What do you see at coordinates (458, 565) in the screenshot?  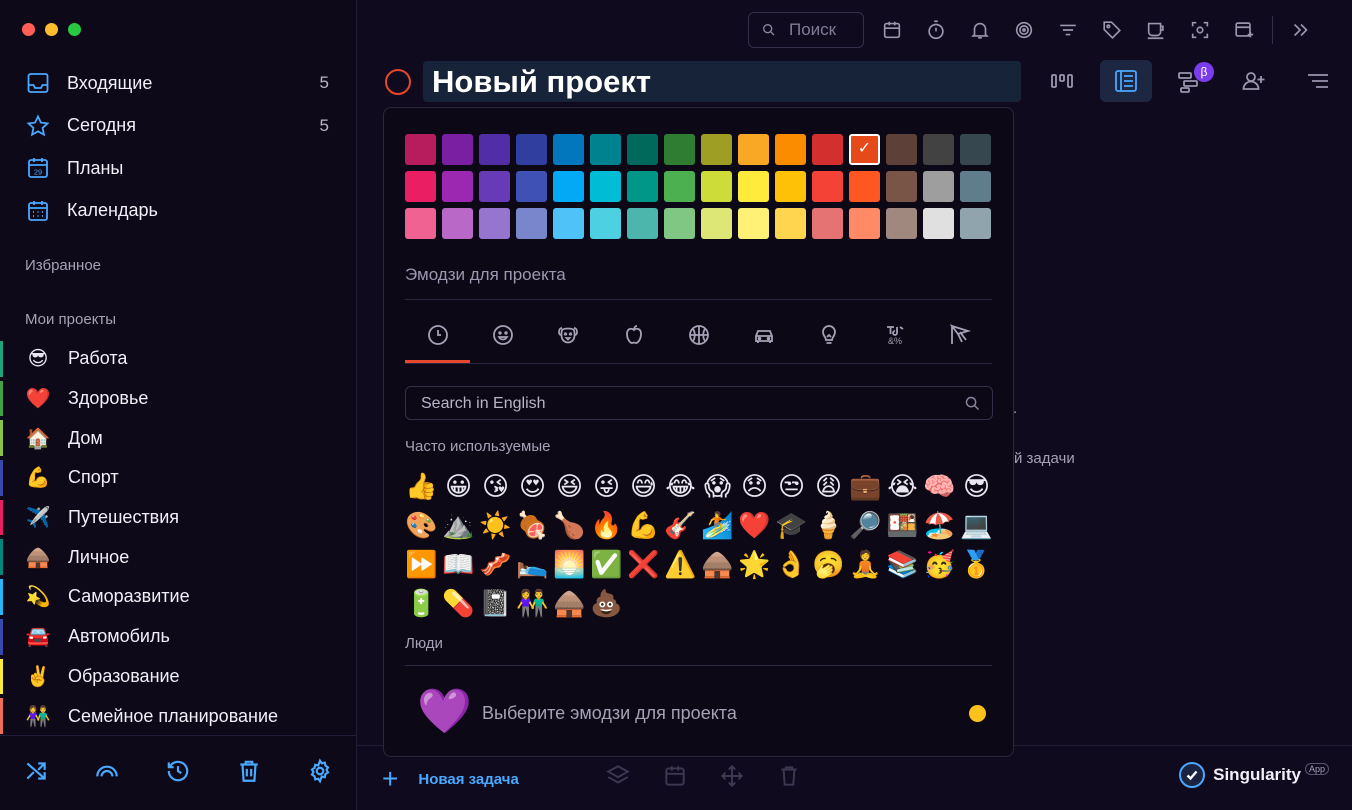 I see `emoji-option: 📖` at bounding box center [458, 565].